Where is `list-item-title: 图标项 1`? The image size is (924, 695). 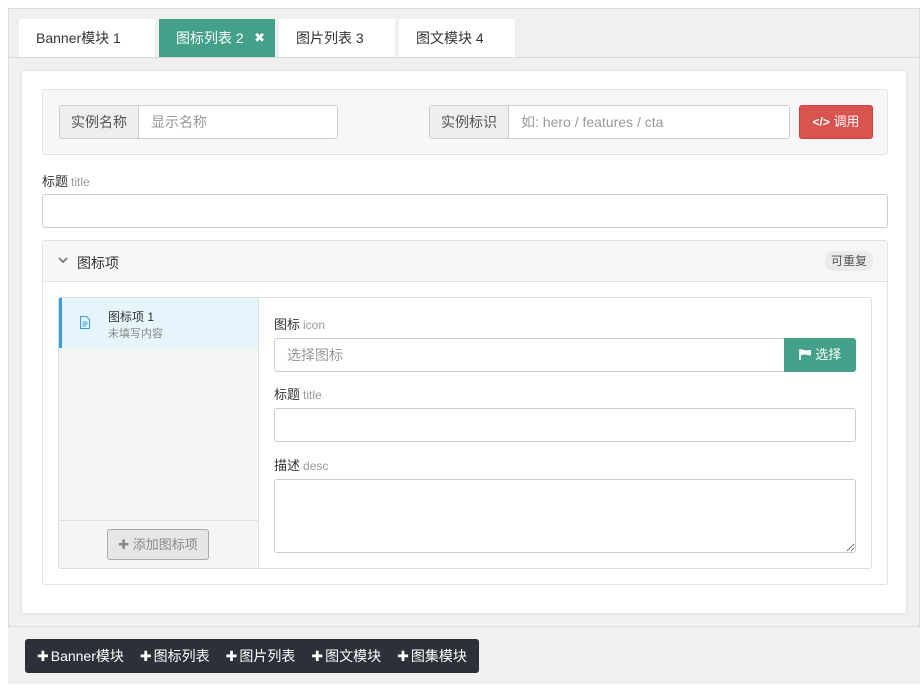
list-item-title: 图标项 1 is located at coordinates (131, 317).